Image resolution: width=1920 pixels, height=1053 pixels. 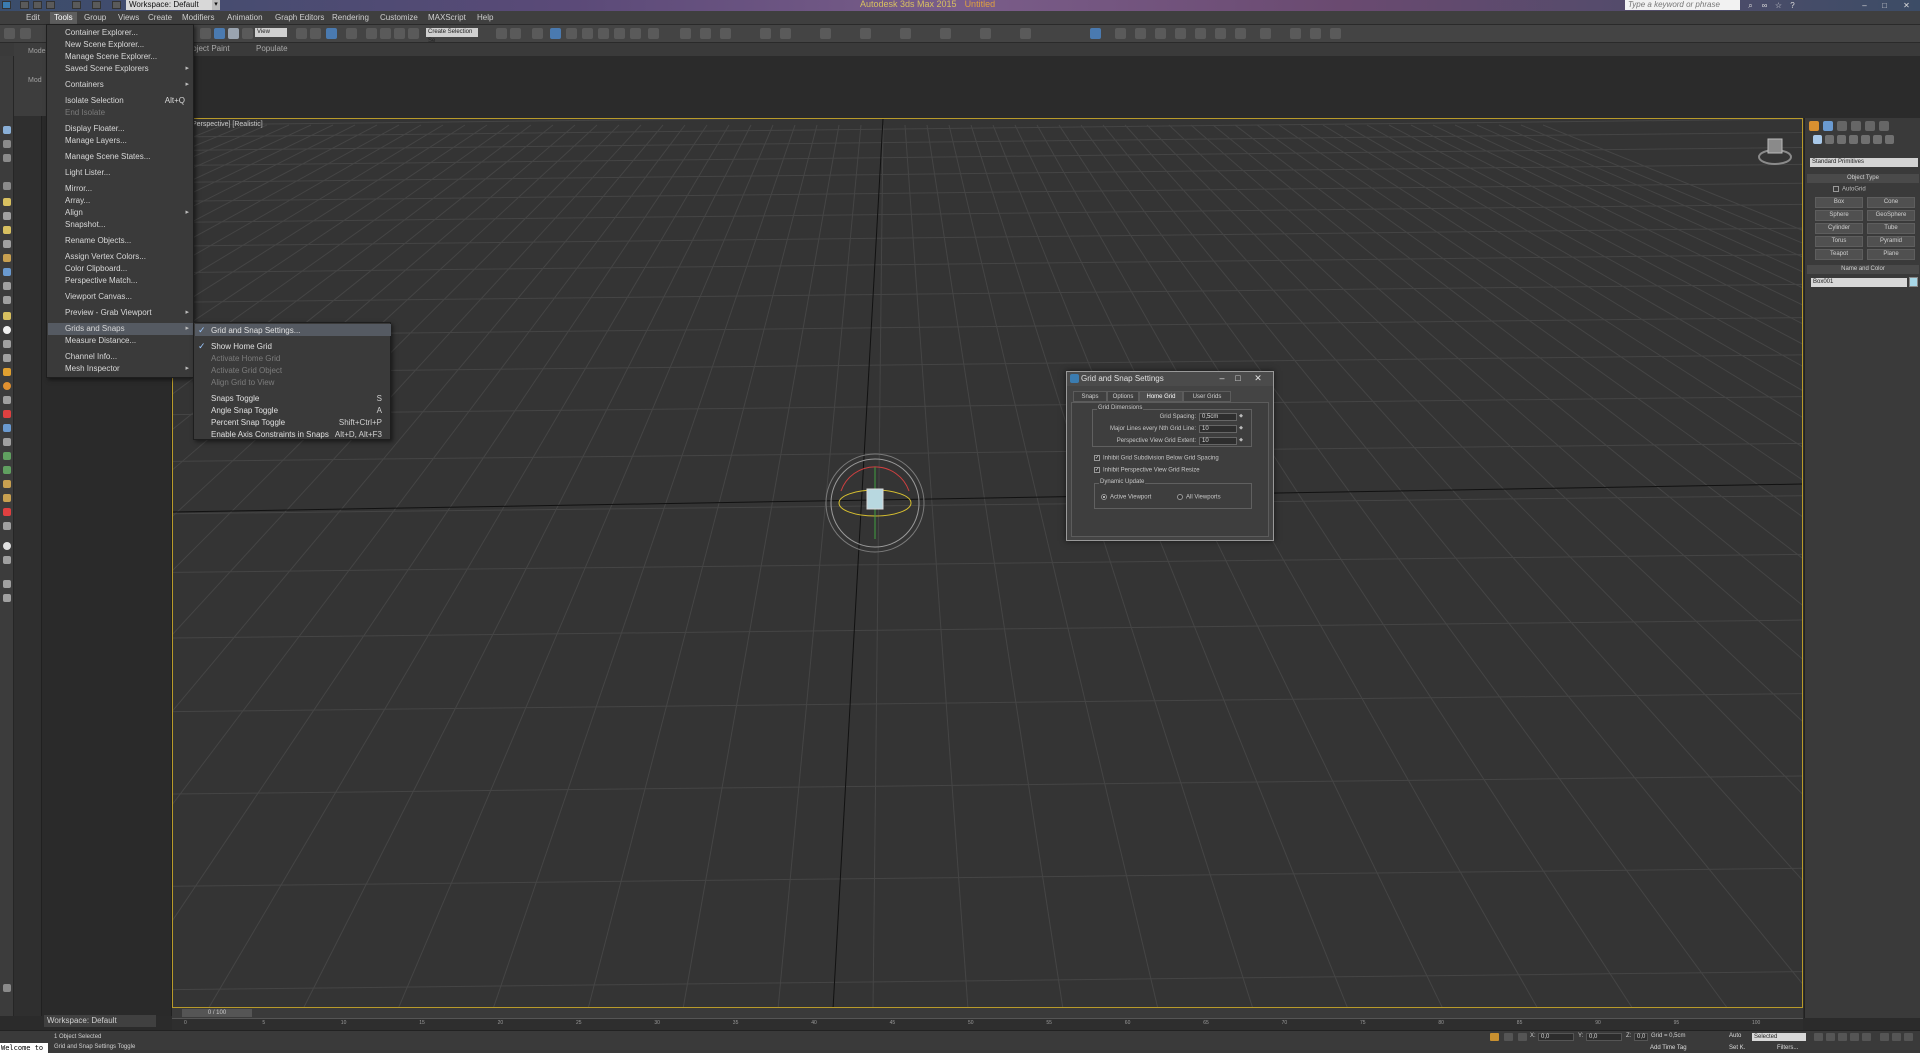 What do you see at coordinates (235, 398) in the screenshot?
I see `menu-item-snaps-toggle: Snaps Toggle` at bounding box center [235, 398].